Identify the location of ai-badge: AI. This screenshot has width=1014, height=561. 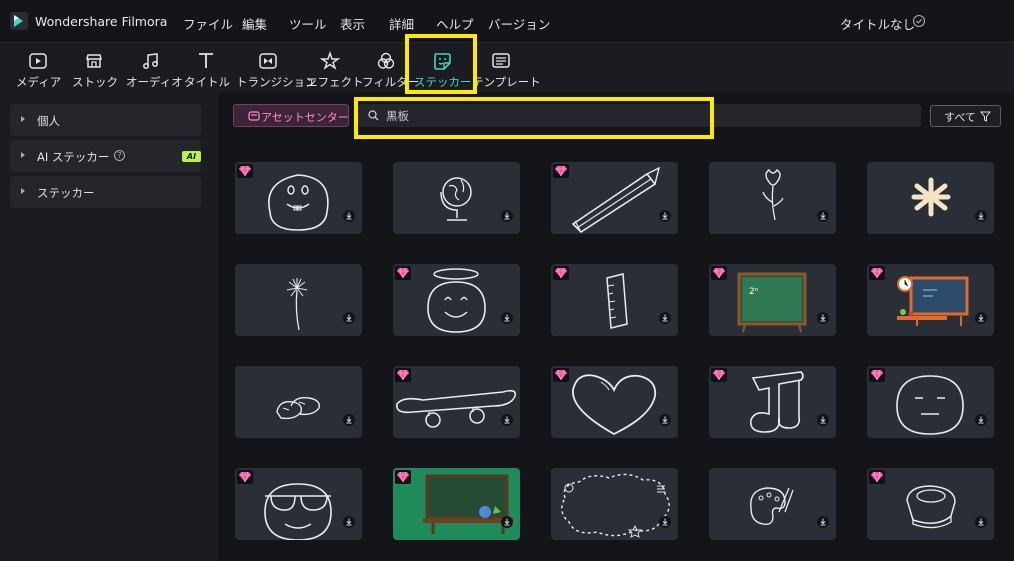
(191, 156).